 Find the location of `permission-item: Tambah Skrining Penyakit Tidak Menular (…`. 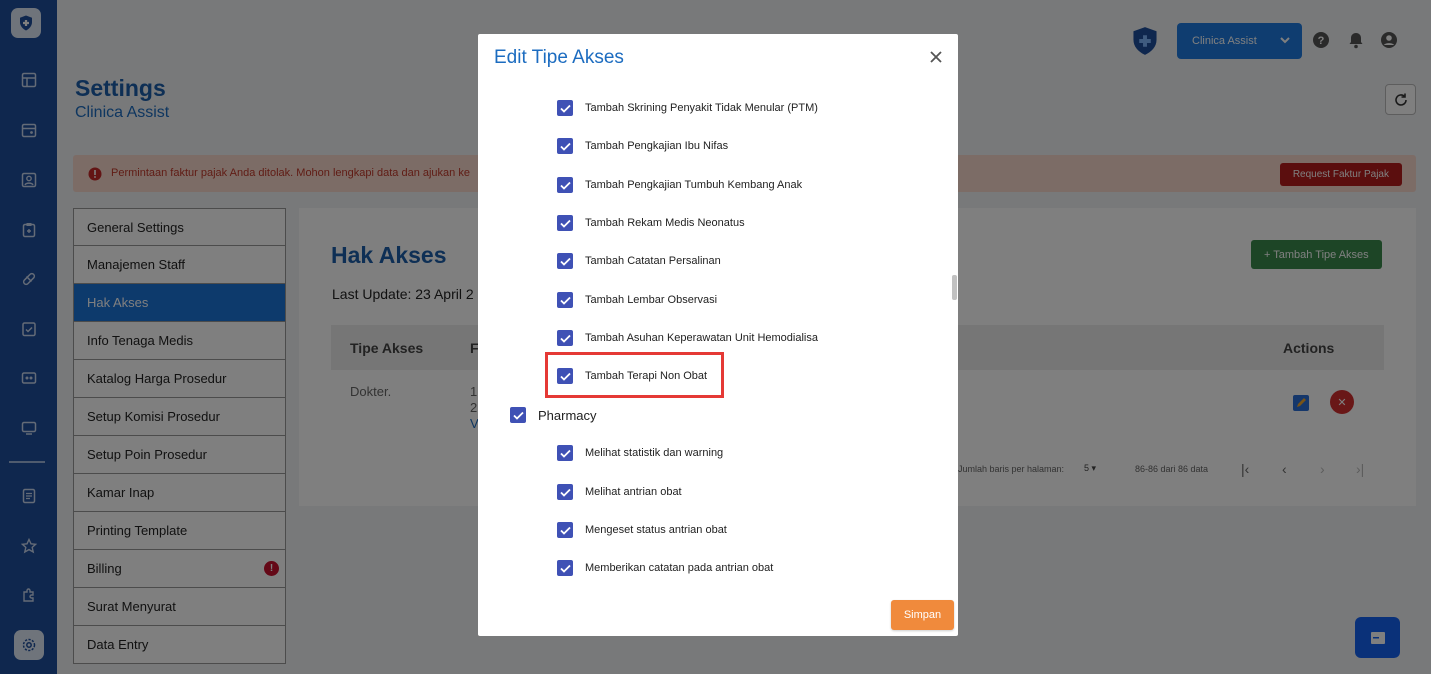

permission-item: Tambah Skrining Penyakit Tidak Menular (… is located at coordinates (687, 108).